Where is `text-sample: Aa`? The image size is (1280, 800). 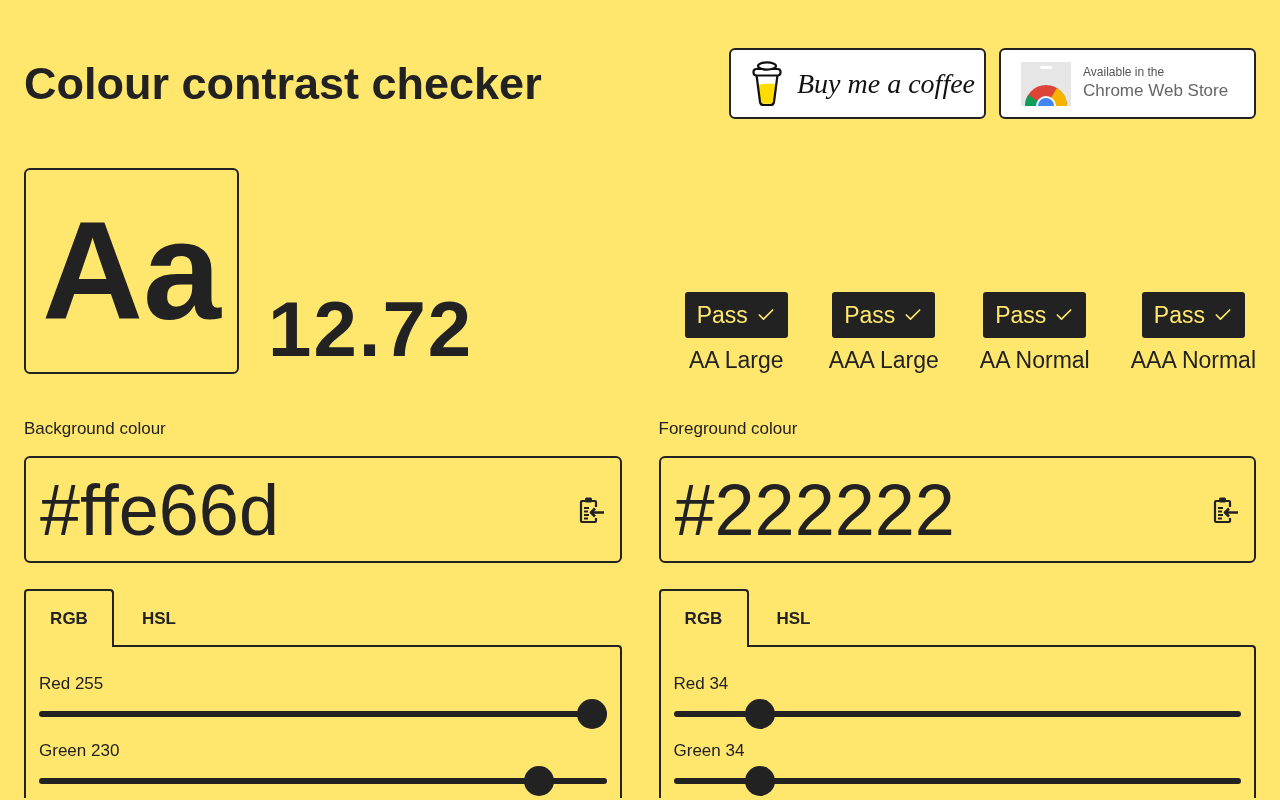
text-sample: Aa is located at coordinates (131, 271).